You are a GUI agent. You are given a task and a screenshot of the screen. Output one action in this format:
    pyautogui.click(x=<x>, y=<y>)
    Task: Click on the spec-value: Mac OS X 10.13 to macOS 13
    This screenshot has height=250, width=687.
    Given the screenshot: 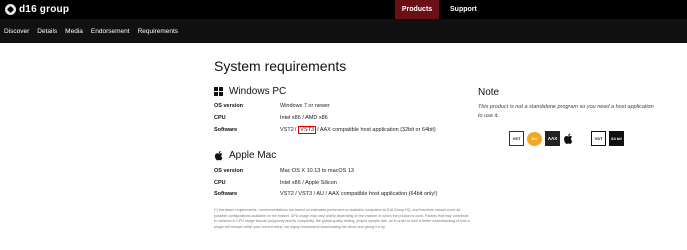 What is the action you would take?
    pyautogui.click(x=317, y=171)
    